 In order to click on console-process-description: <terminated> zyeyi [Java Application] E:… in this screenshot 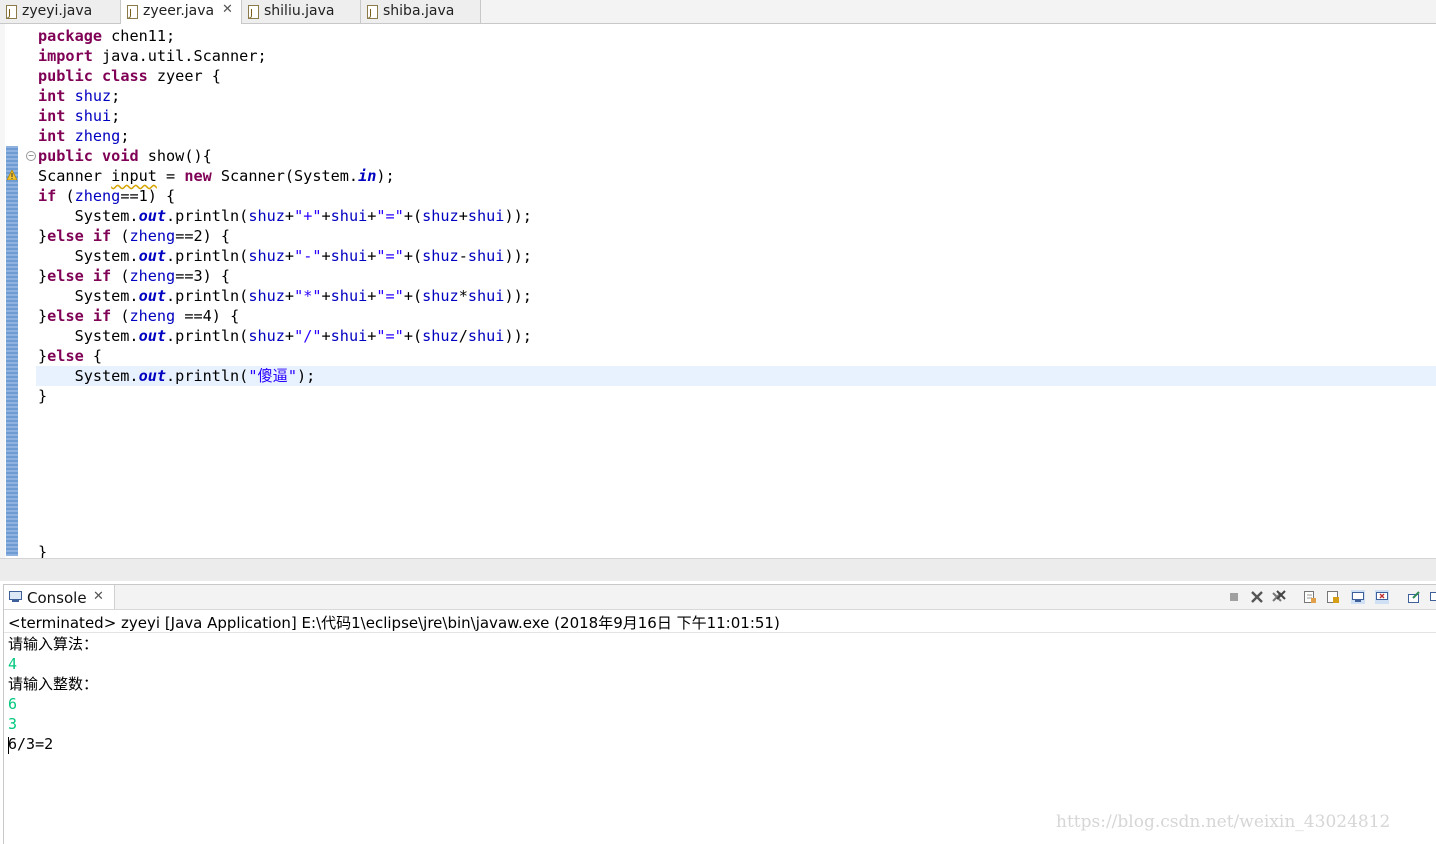, I will do `click(394, 622)`.